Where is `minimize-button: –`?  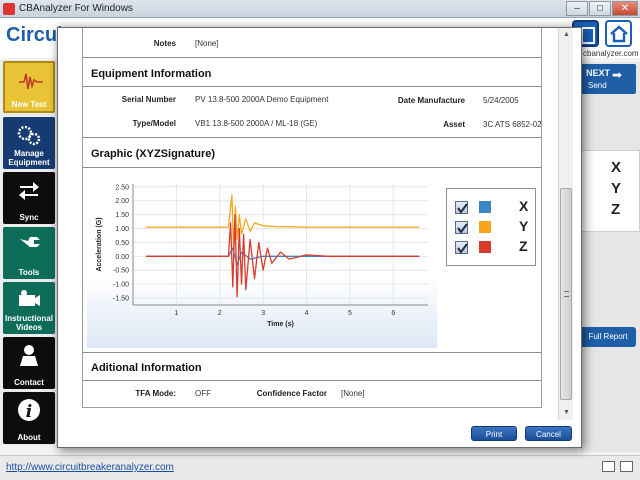
minimize-button: – is located at coordinates (577, 8).